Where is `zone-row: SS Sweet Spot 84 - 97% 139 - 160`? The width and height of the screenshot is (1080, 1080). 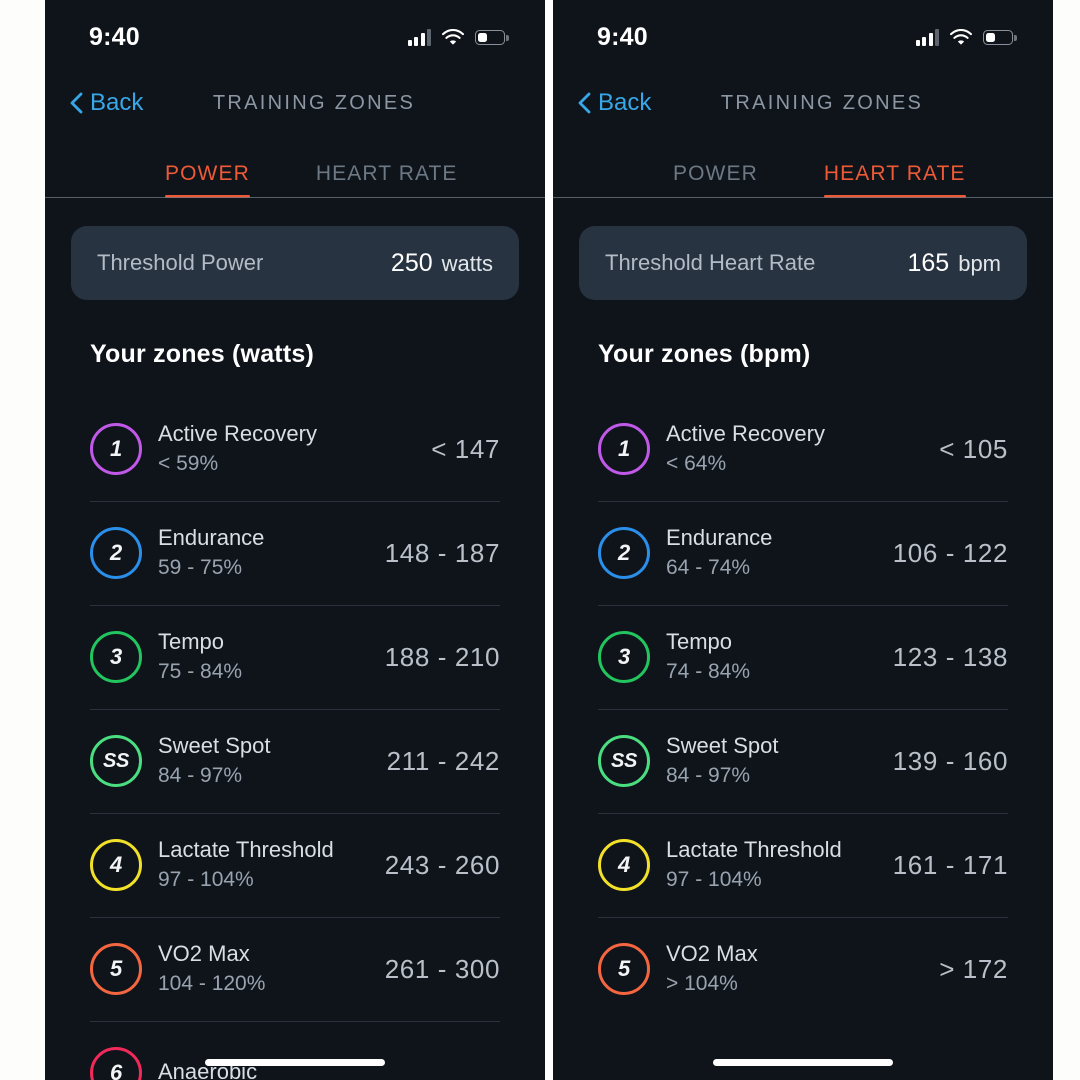 zone-row: SS Sweet Spot 84 - 97% 139 - 160 is located at coordinates (803, 761).